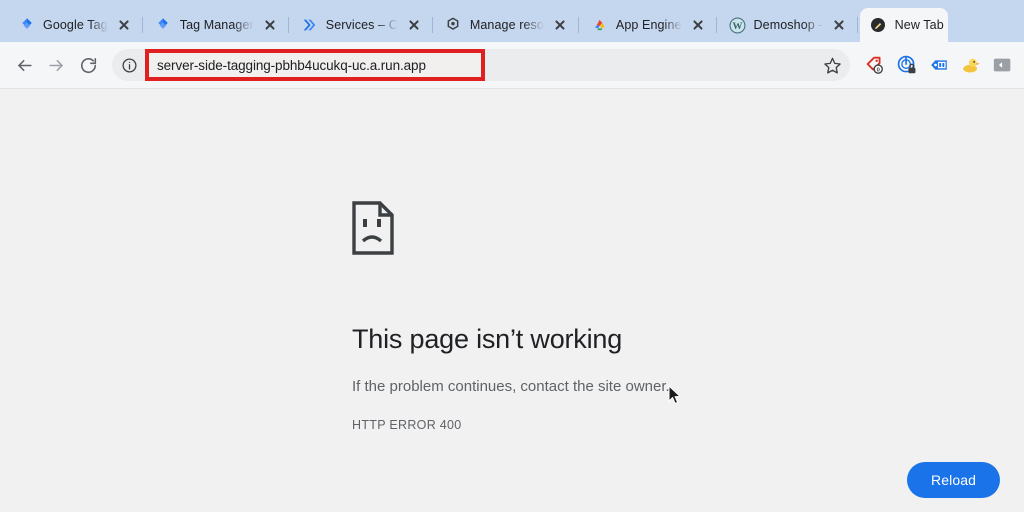 Image resolution: width=1024 pixels, height=512 pixels. I want to click on browser-tab-title: Manage reso, so click(506, 25).